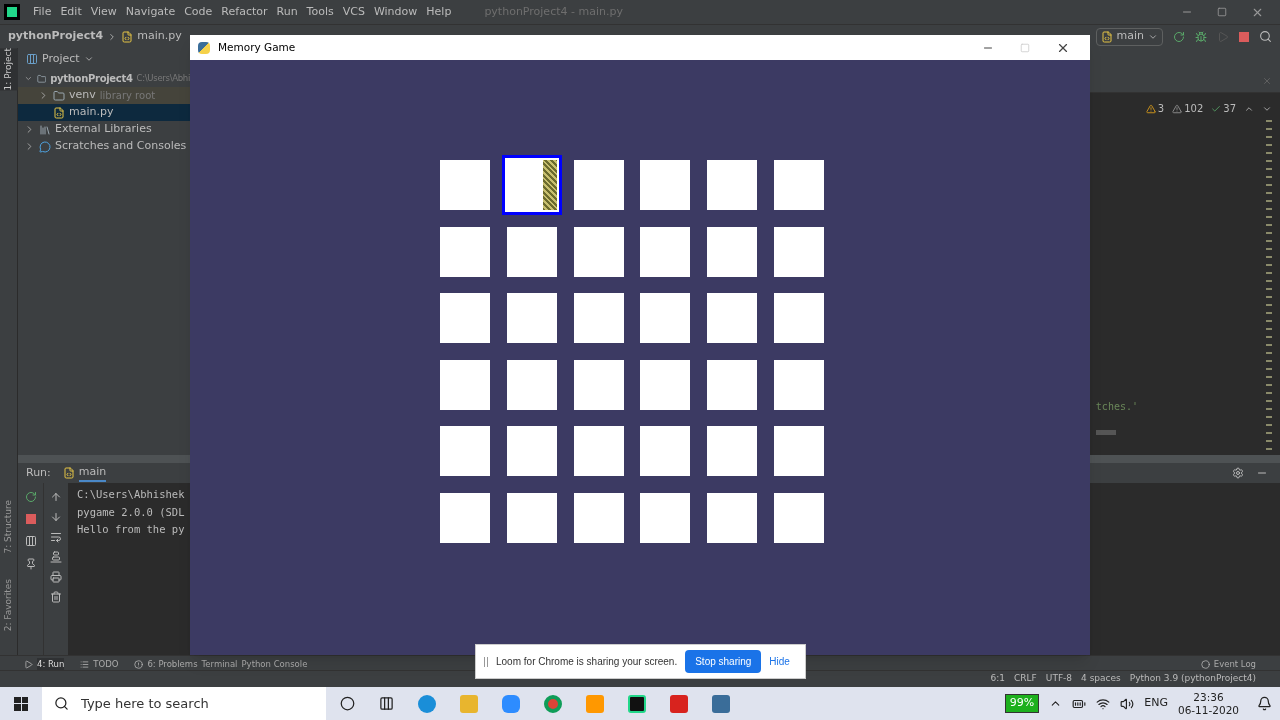 The image size is (1280, 720). What do you see at coordinates (145, 703) in the screenshot?
I see `search-placeholder: Type here to search` at bounding box center [145, 703].